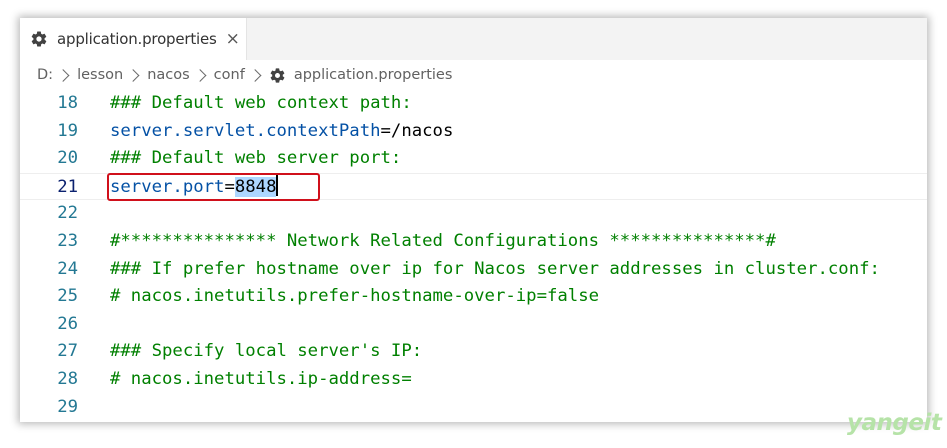  Describe the element at coordinates (67, 351) in the screenshot. I see `line-number: 27` at that location.